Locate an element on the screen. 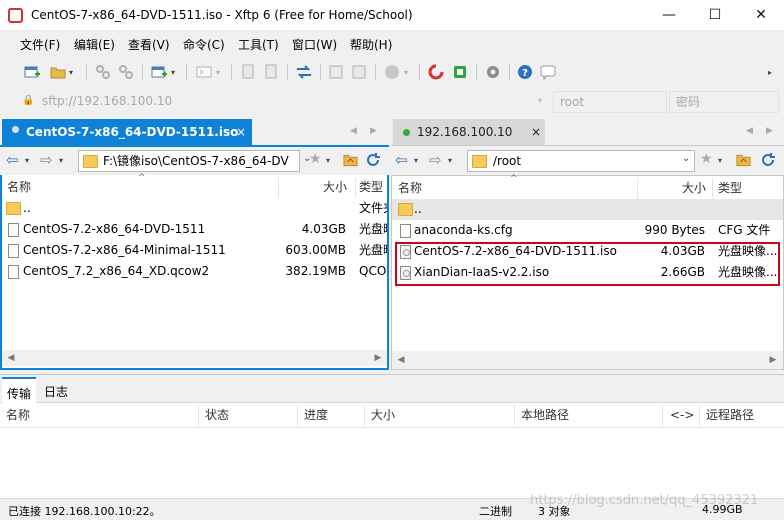 This screenshot has width=784, height=520. globe-dropdown-icon: ▾ is located at coordinates (406, 72).